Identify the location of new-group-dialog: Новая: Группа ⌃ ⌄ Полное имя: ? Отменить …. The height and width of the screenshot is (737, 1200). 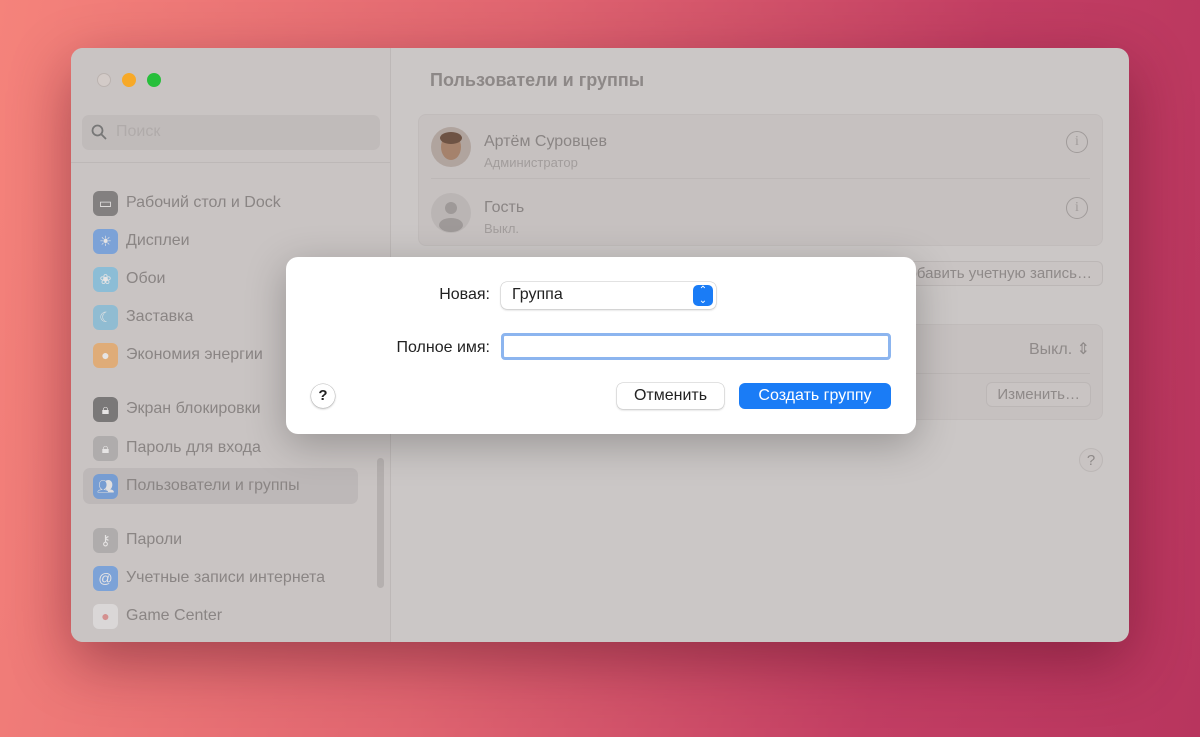
(601, 345).